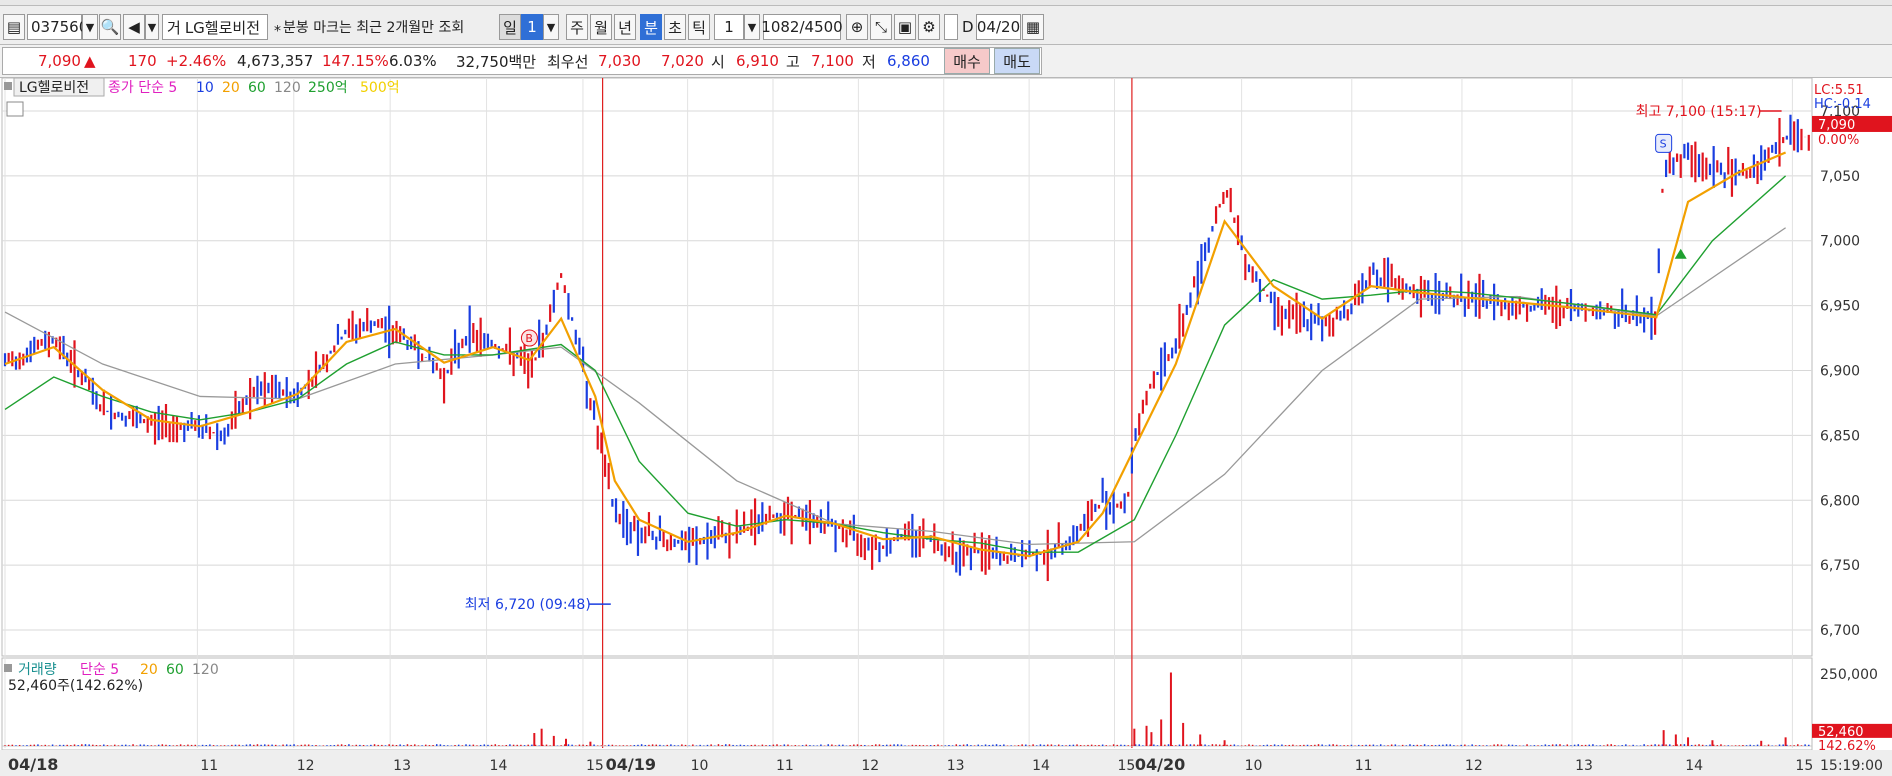 This screenshot has height=776, width=1892. I want to click on date-input: 04/20, so click(998, 27).